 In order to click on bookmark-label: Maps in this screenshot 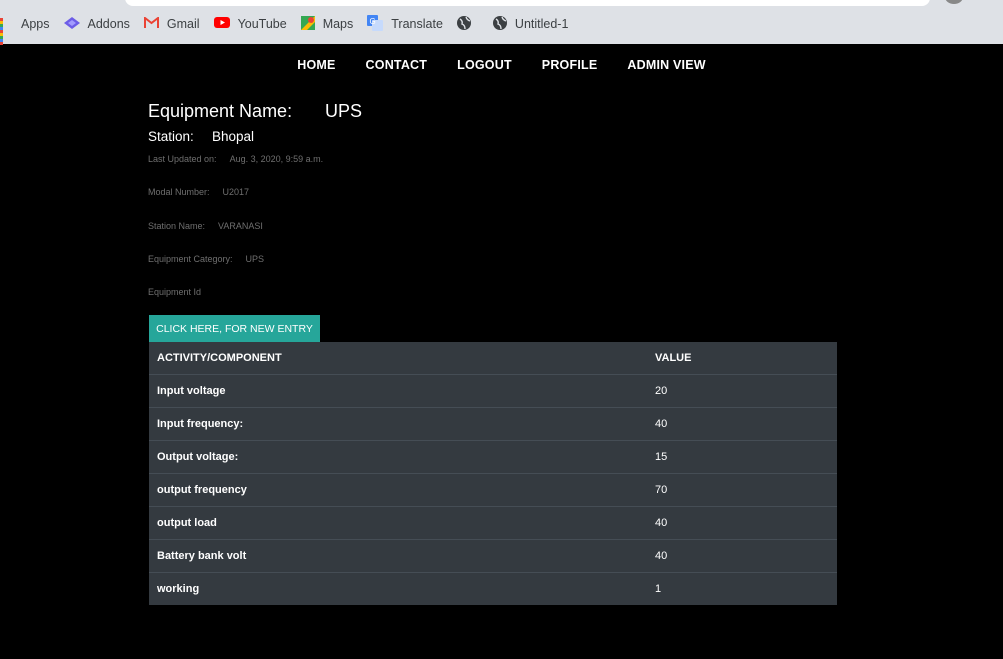, I will do `click(338, 24)`.